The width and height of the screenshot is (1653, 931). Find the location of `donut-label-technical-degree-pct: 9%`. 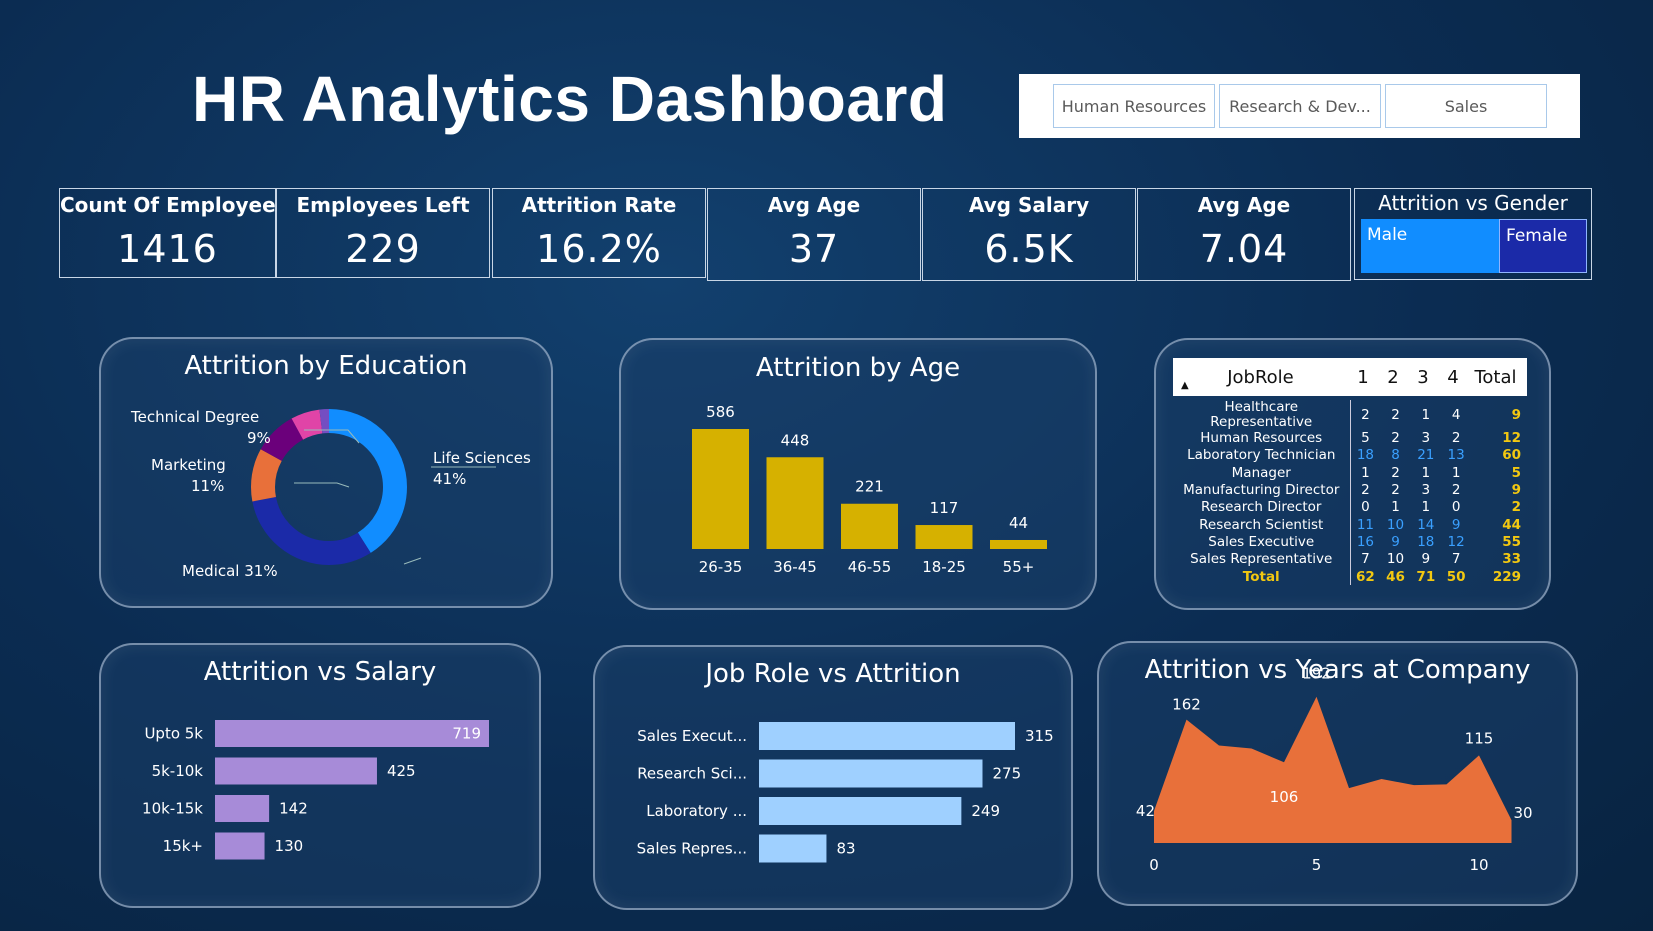

donut-label-technical-degree-pct: 9% is located at coordinates (259, 438).